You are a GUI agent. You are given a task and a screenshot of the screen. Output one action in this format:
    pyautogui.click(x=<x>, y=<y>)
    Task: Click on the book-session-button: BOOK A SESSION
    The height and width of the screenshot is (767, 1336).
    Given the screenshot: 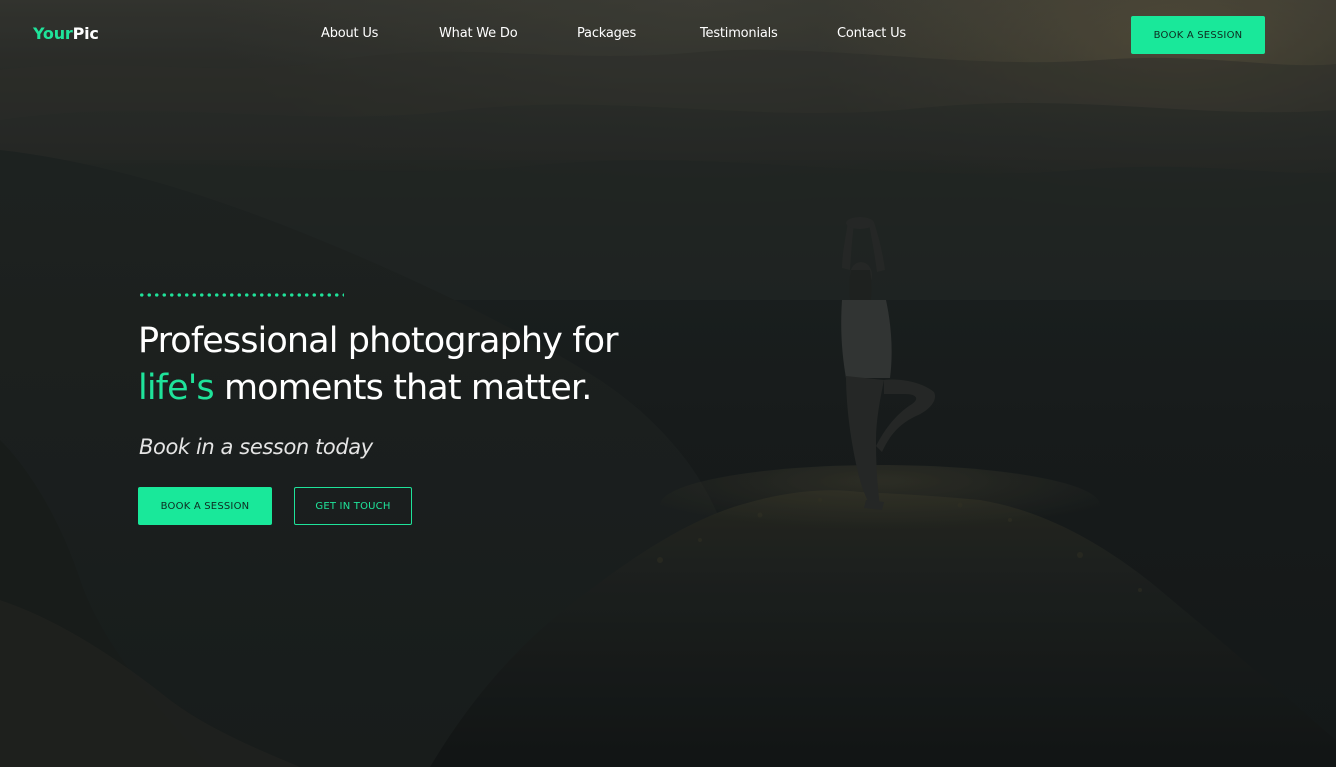 What is the action you would take?
    pyautogui.click(x=205, y=506)
    